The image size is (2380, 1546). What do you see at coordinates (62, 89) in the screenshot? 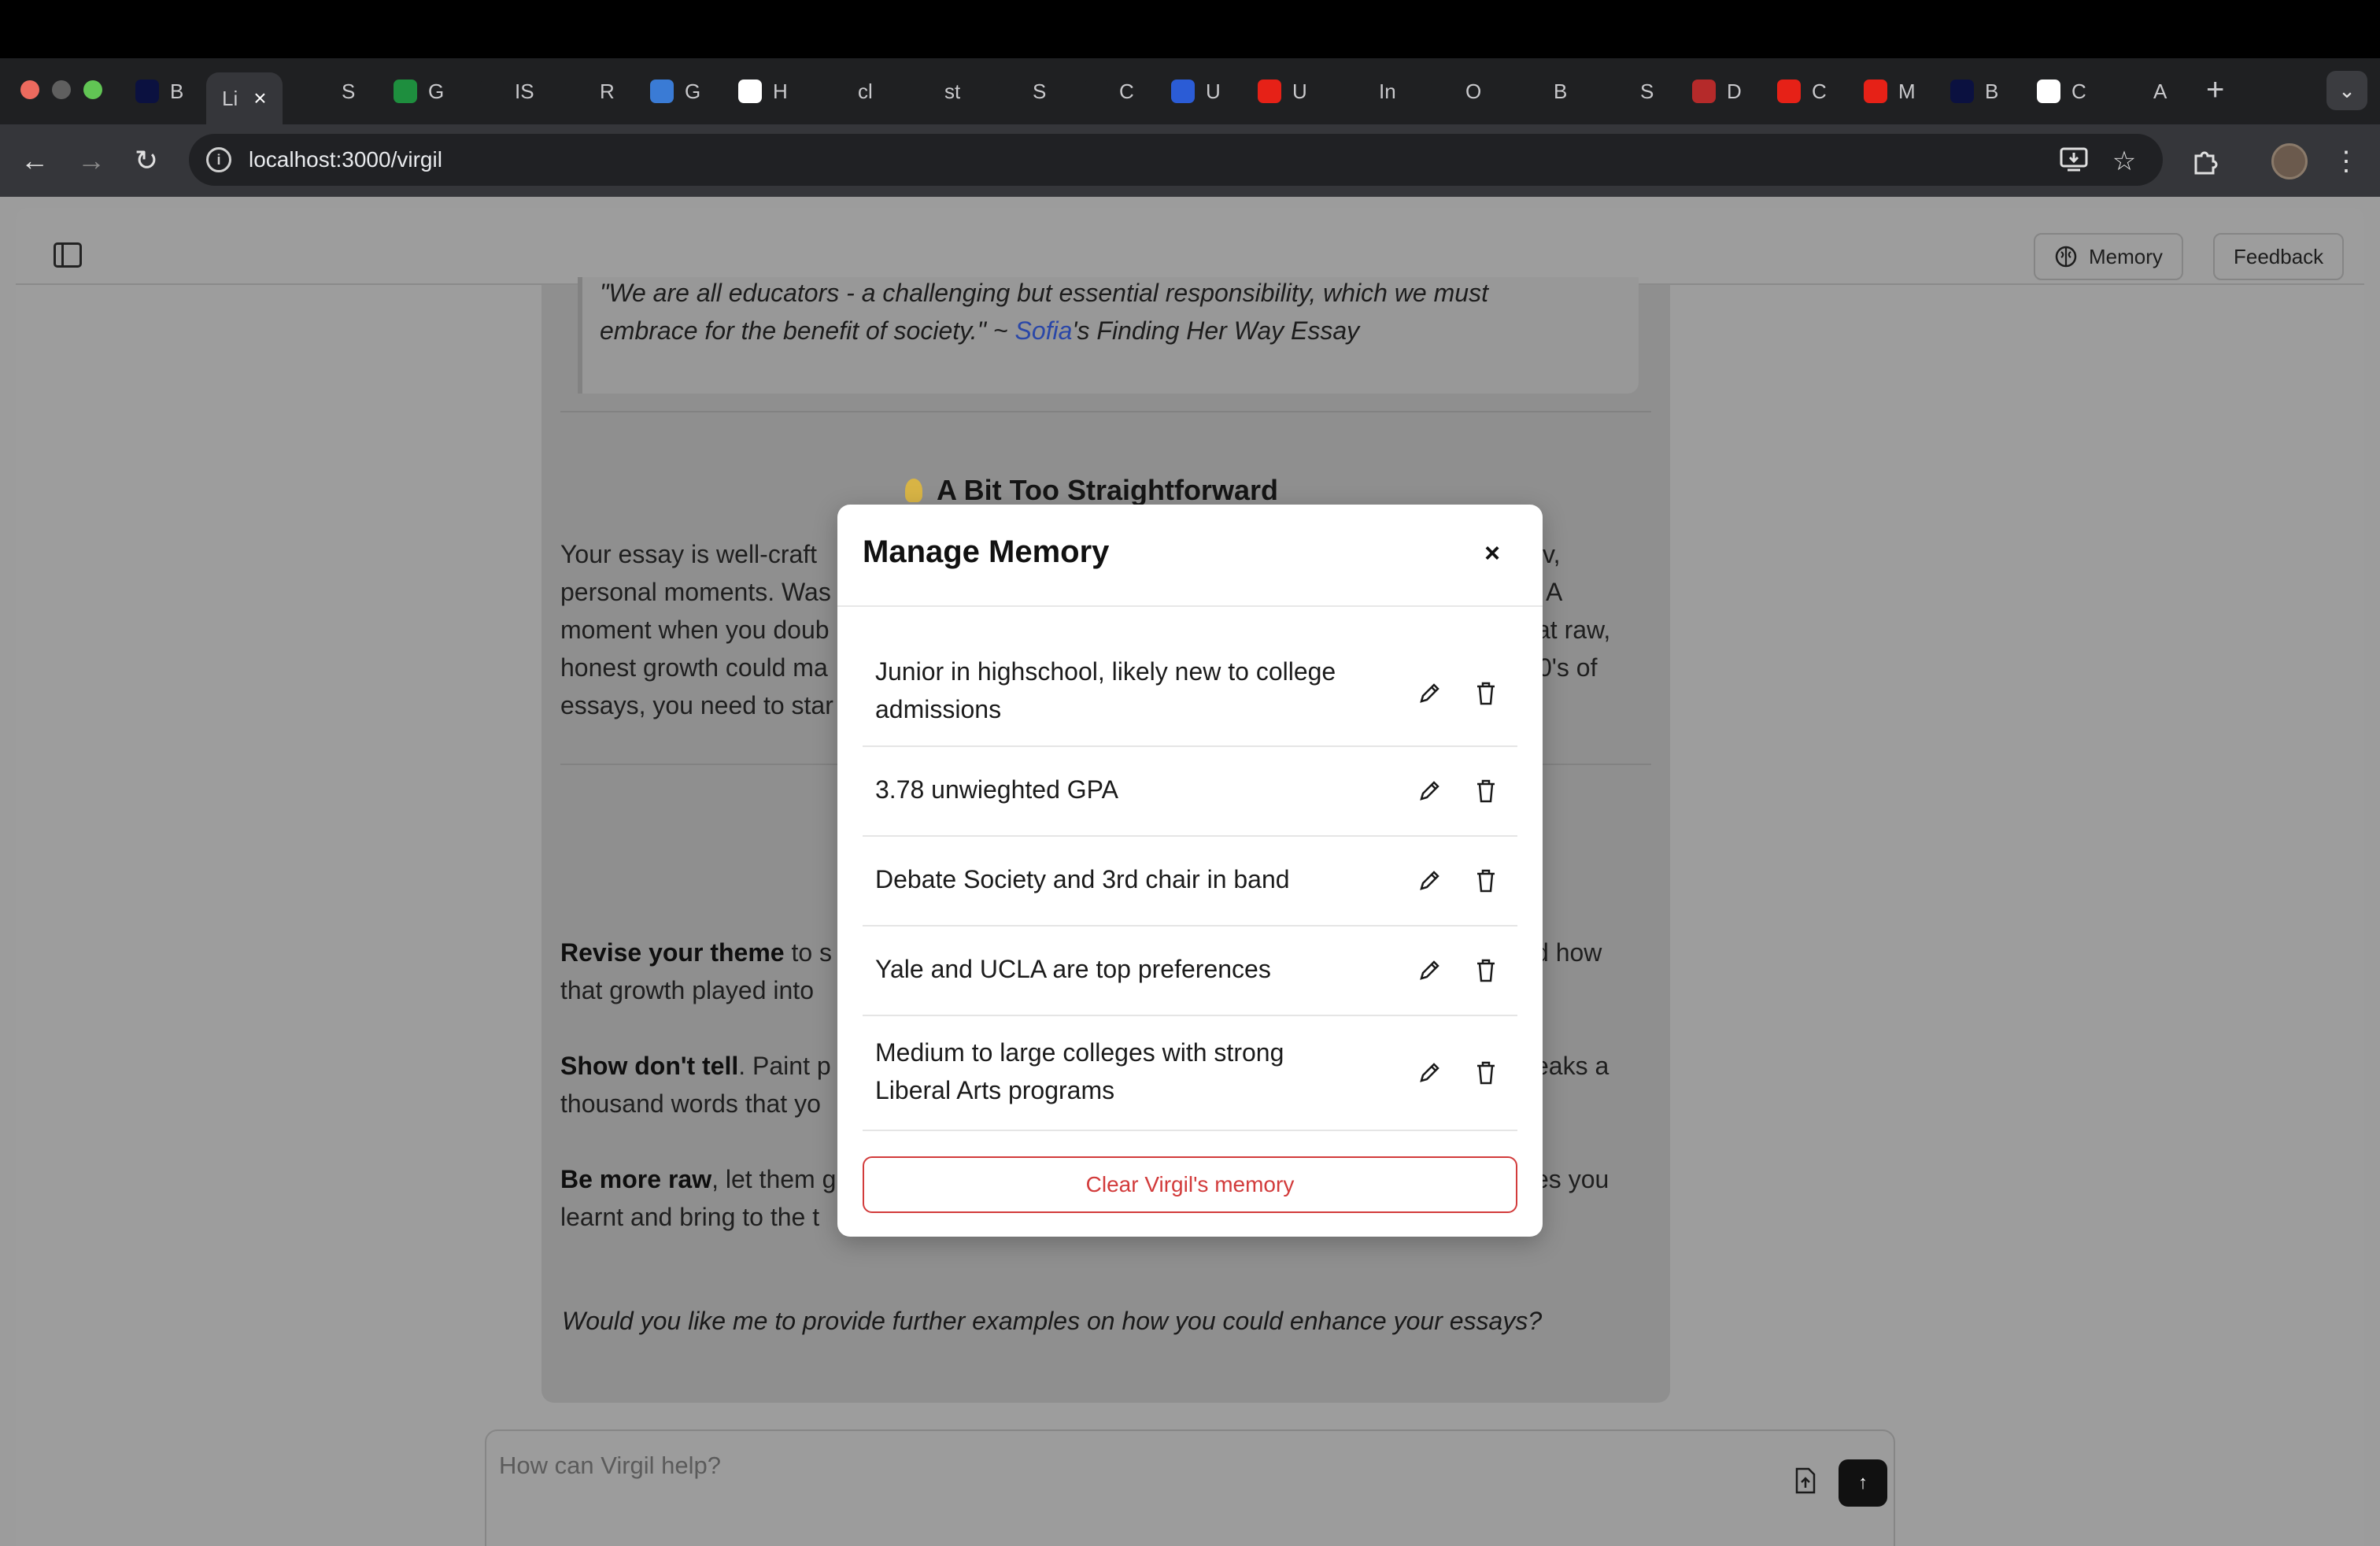
I see `window-minimize-icon` at bounding box center [62, 89].